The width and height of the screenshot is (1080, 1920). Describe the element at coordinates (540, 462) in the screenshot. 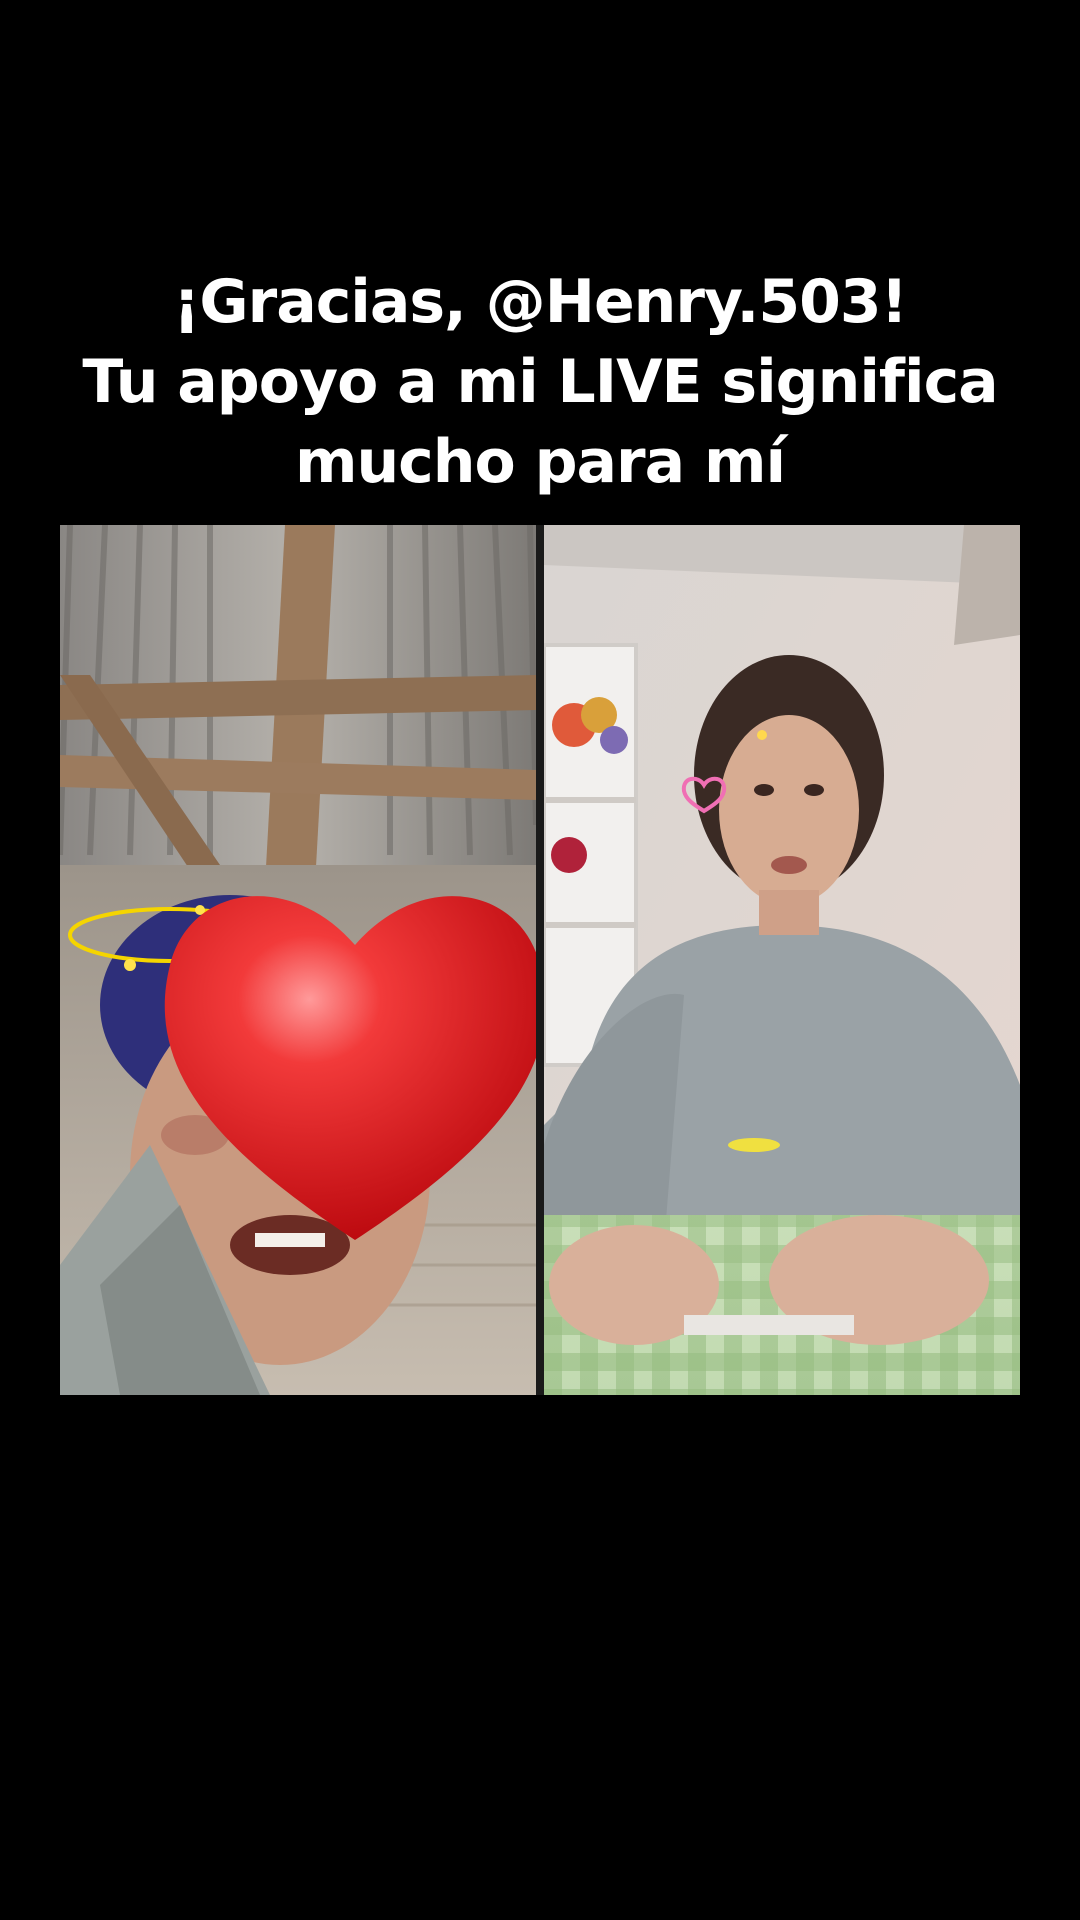

I see `caption-line-3: mucho para mí` at that location.